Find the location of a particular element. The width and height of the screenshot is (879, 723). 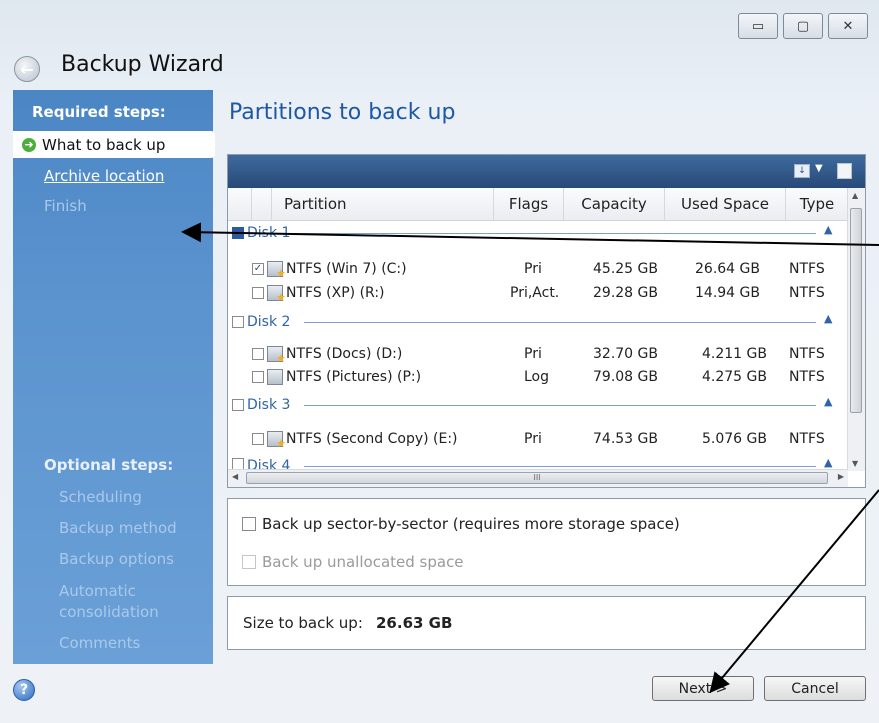

partition-checkbox: ✓ is located at coordinates (258, 269).